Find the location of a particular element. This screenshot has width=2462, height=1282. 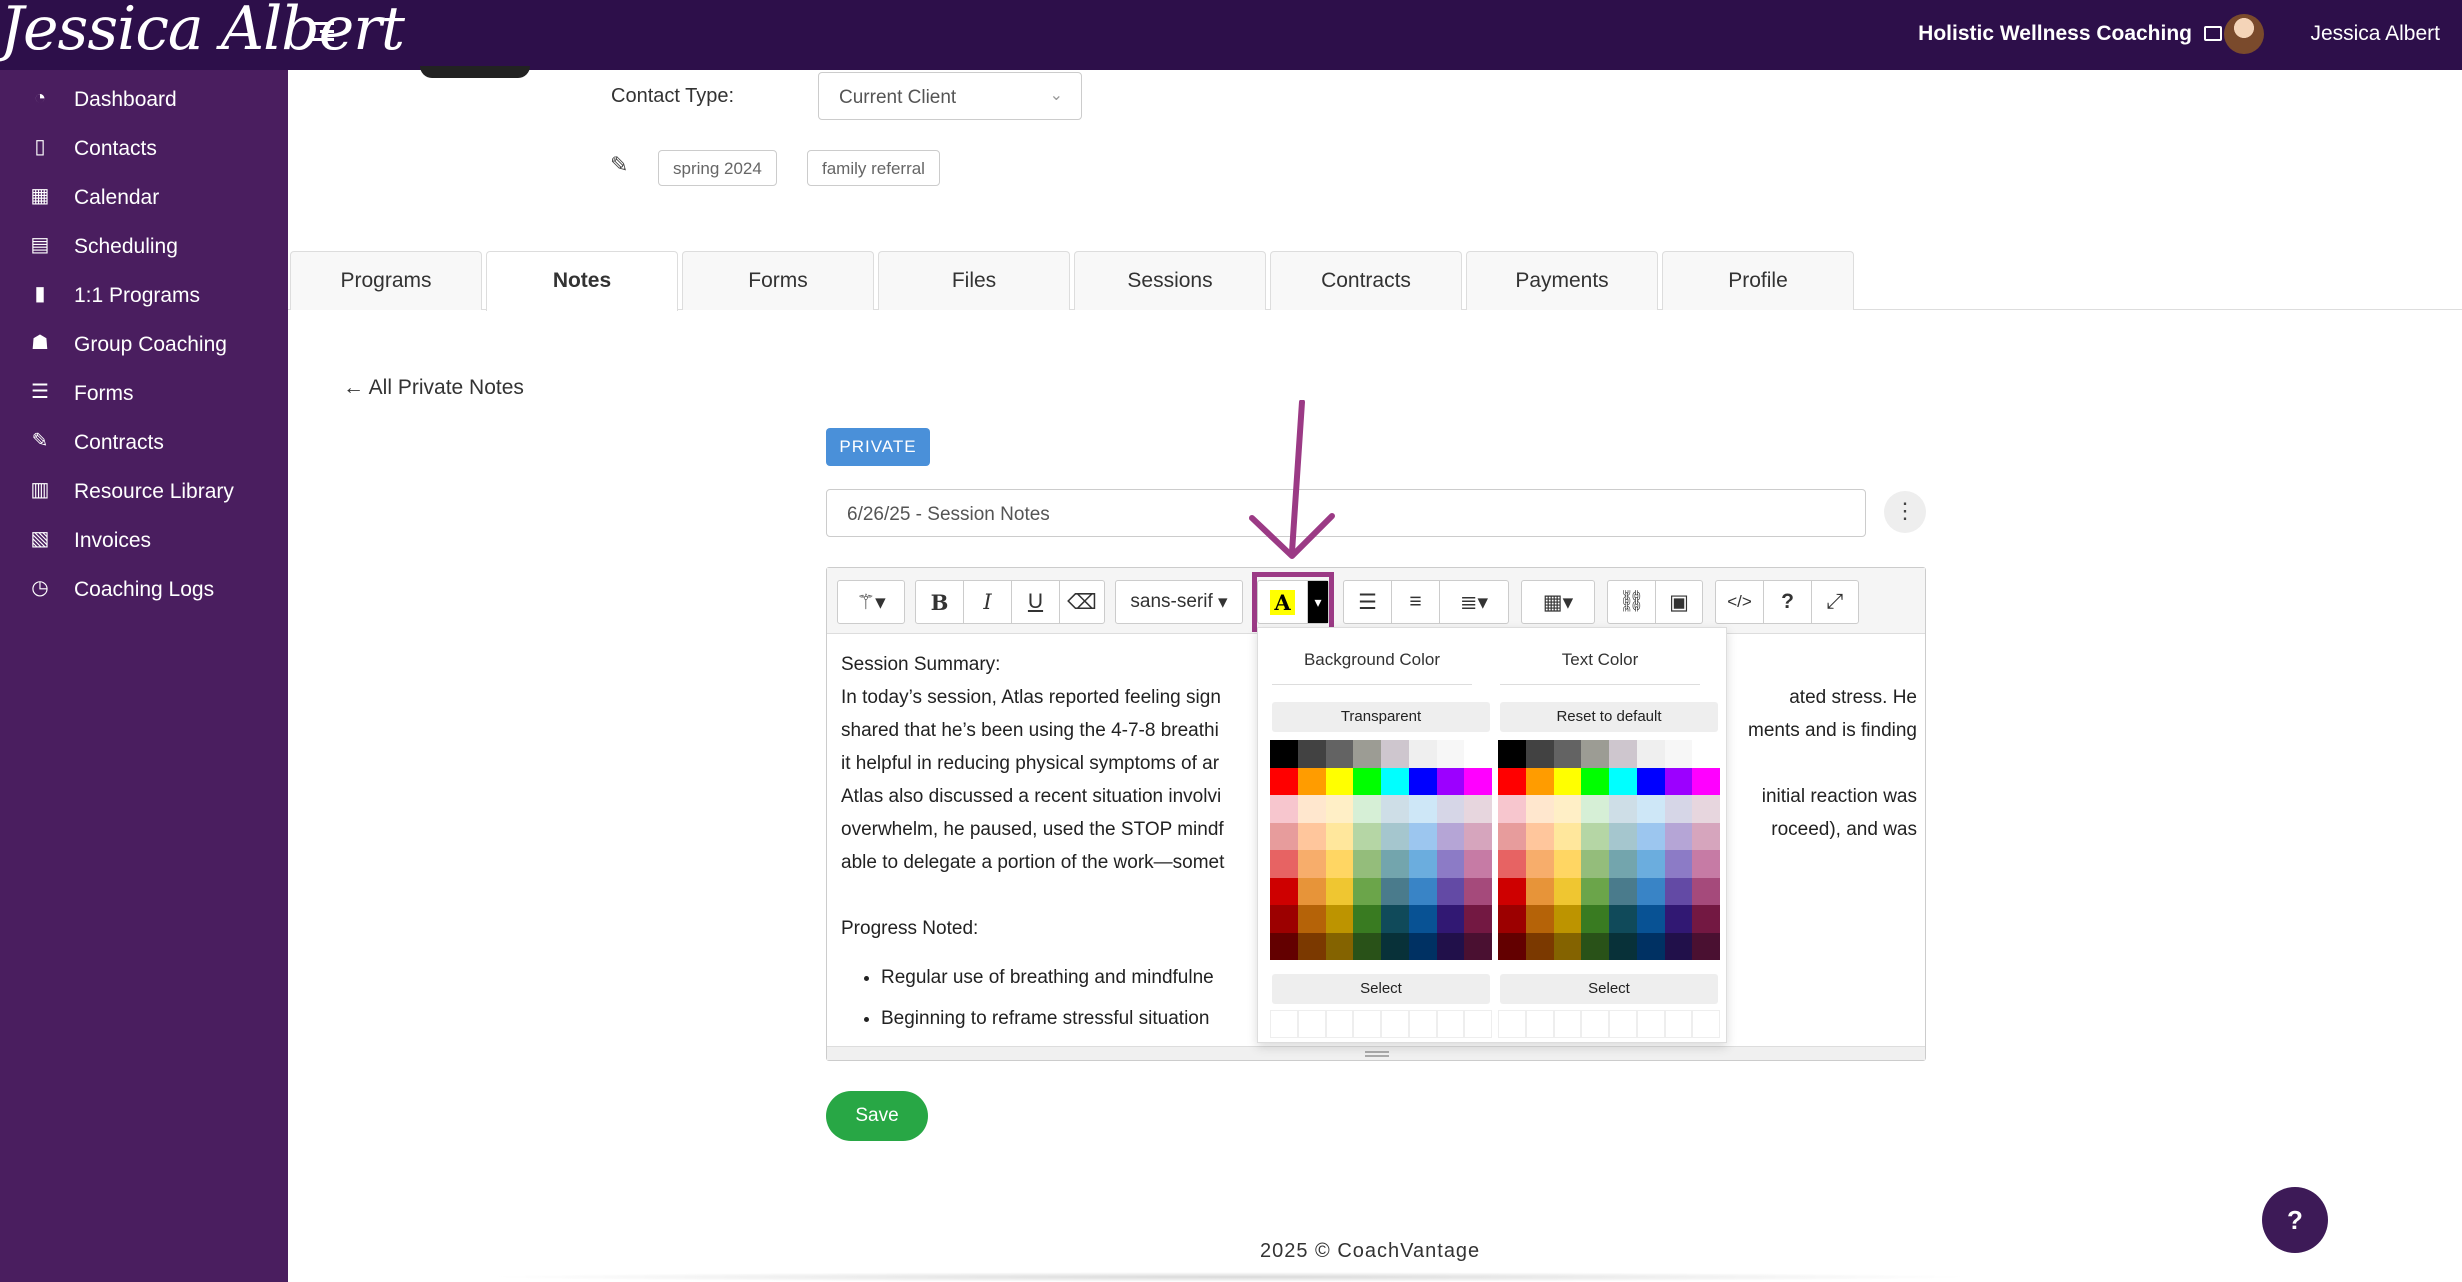

avatar is located at coordinates (2244, 34).